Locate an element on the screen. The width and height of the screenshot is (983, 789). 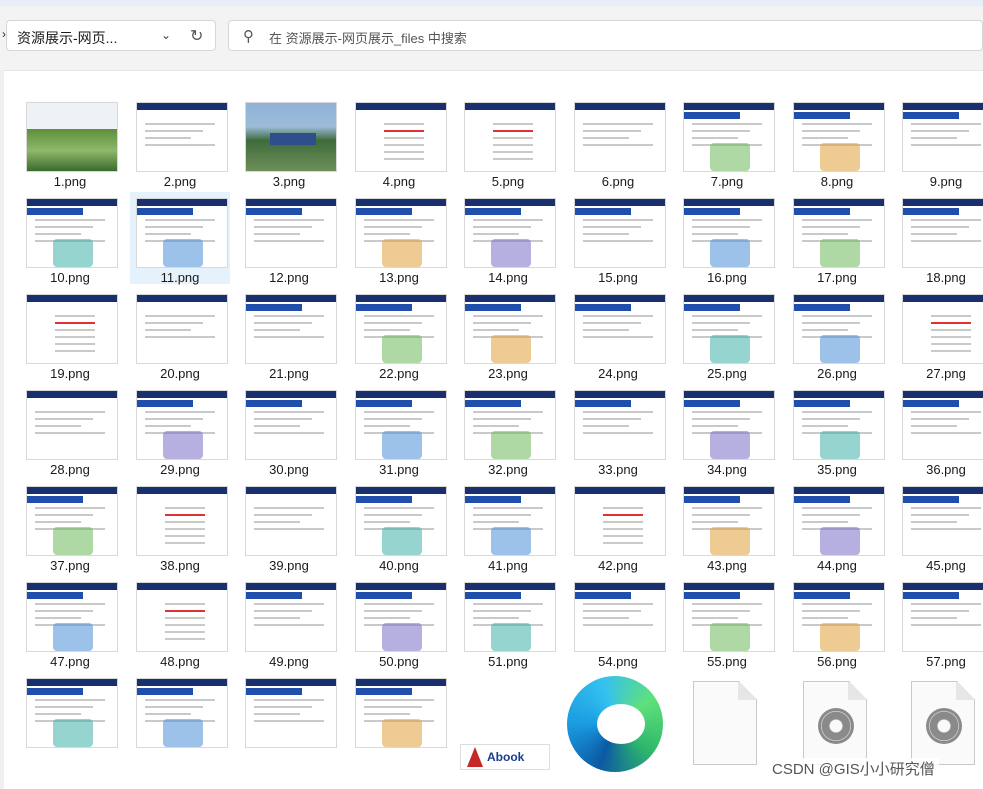
file-item: 42.png is located at coordinates (618, 526).